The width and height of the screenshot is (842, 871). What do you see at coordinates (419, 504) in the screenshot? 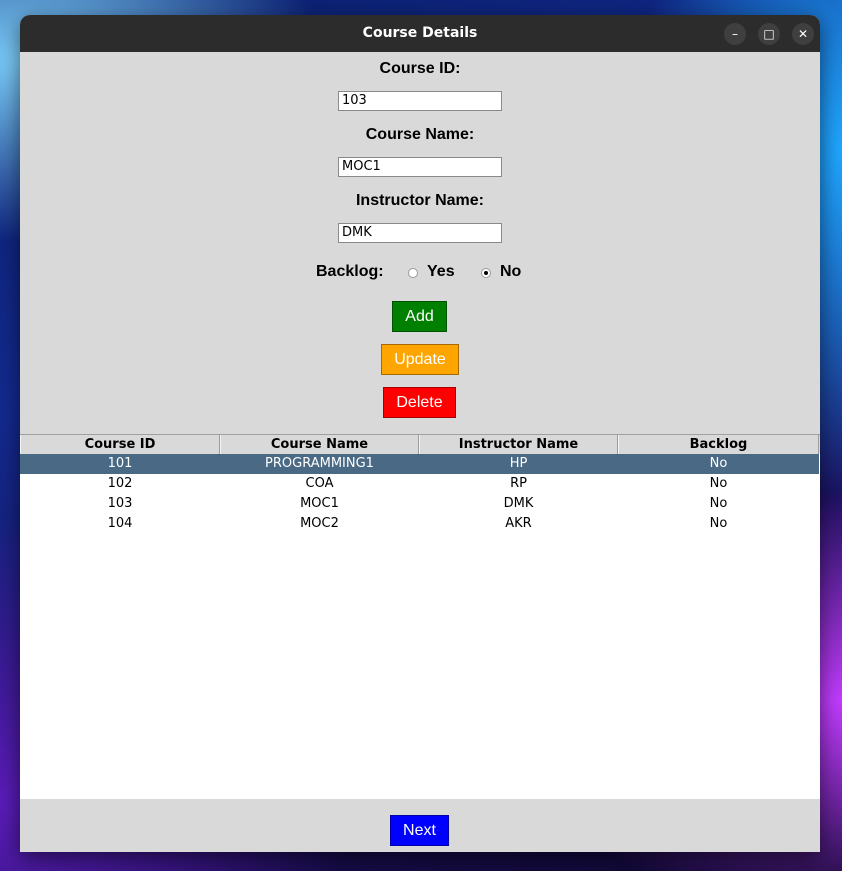
I see `table-row: 103 MOC1 DMK No` at bounding box center [419, 504].